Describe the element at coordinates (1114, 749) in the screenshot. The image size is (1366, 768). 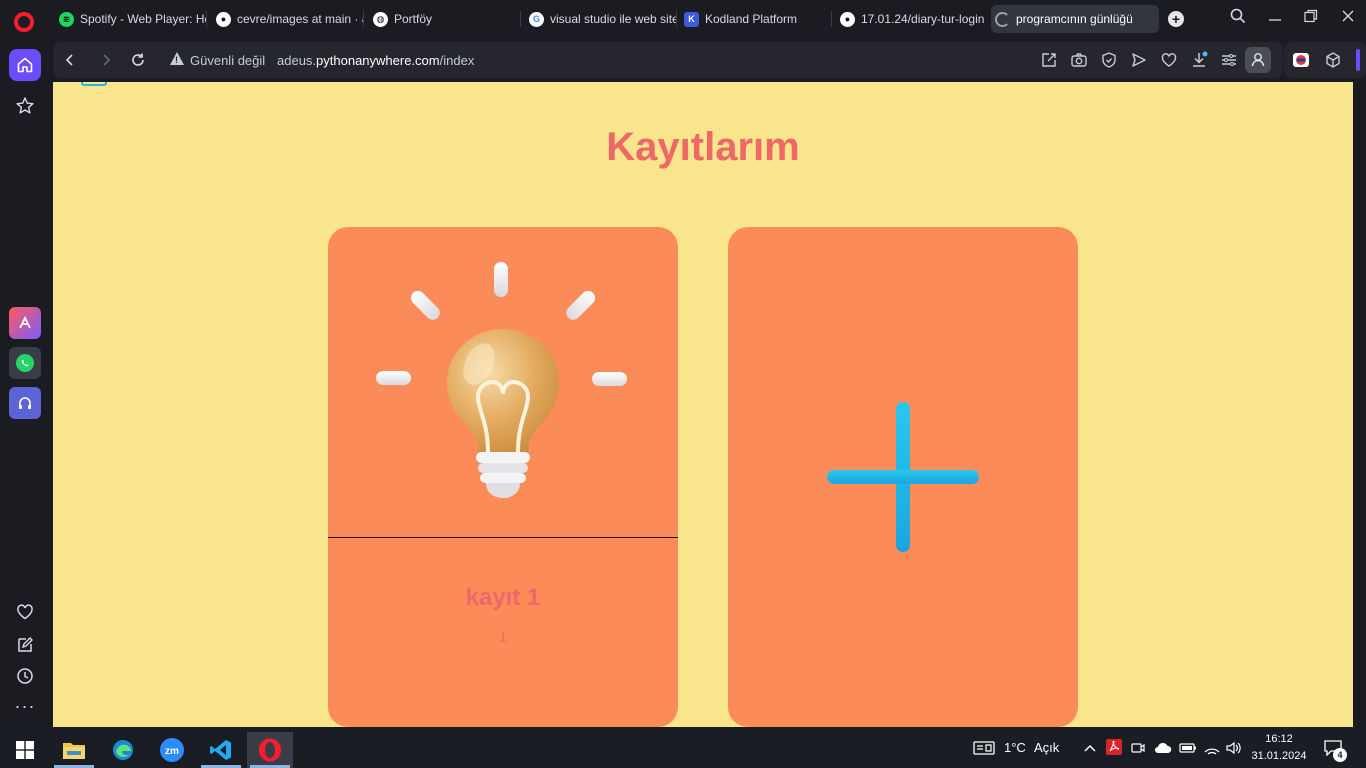
I see `pdf-reader-icon` at that location.